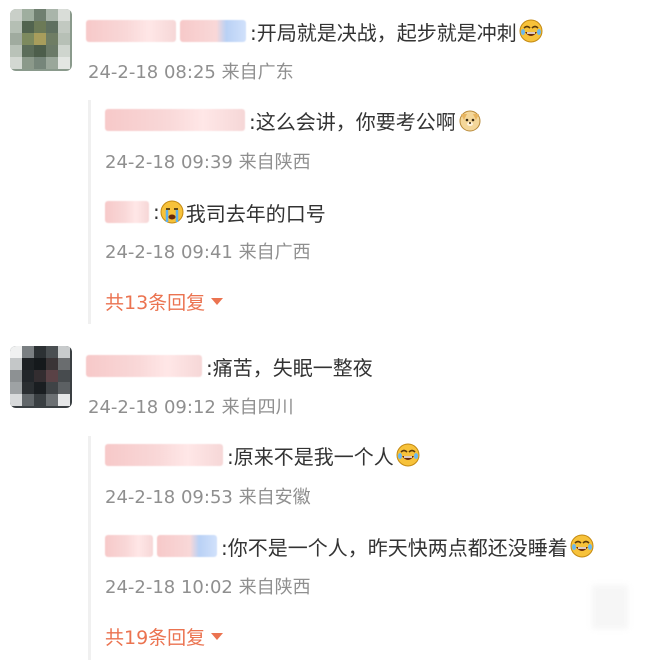 The image size is (665, 664). I want to click on reply-line: :这么会讲，你要考公啊, so click(293, 120).